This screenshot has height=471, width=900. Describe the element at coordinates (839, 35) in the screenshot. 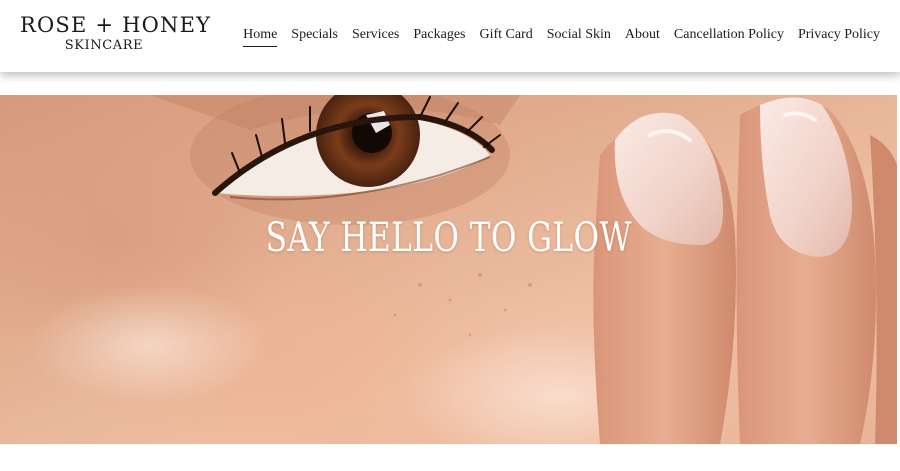

I see `nav-item-privacy-policy: Privacy Policy` at that location.